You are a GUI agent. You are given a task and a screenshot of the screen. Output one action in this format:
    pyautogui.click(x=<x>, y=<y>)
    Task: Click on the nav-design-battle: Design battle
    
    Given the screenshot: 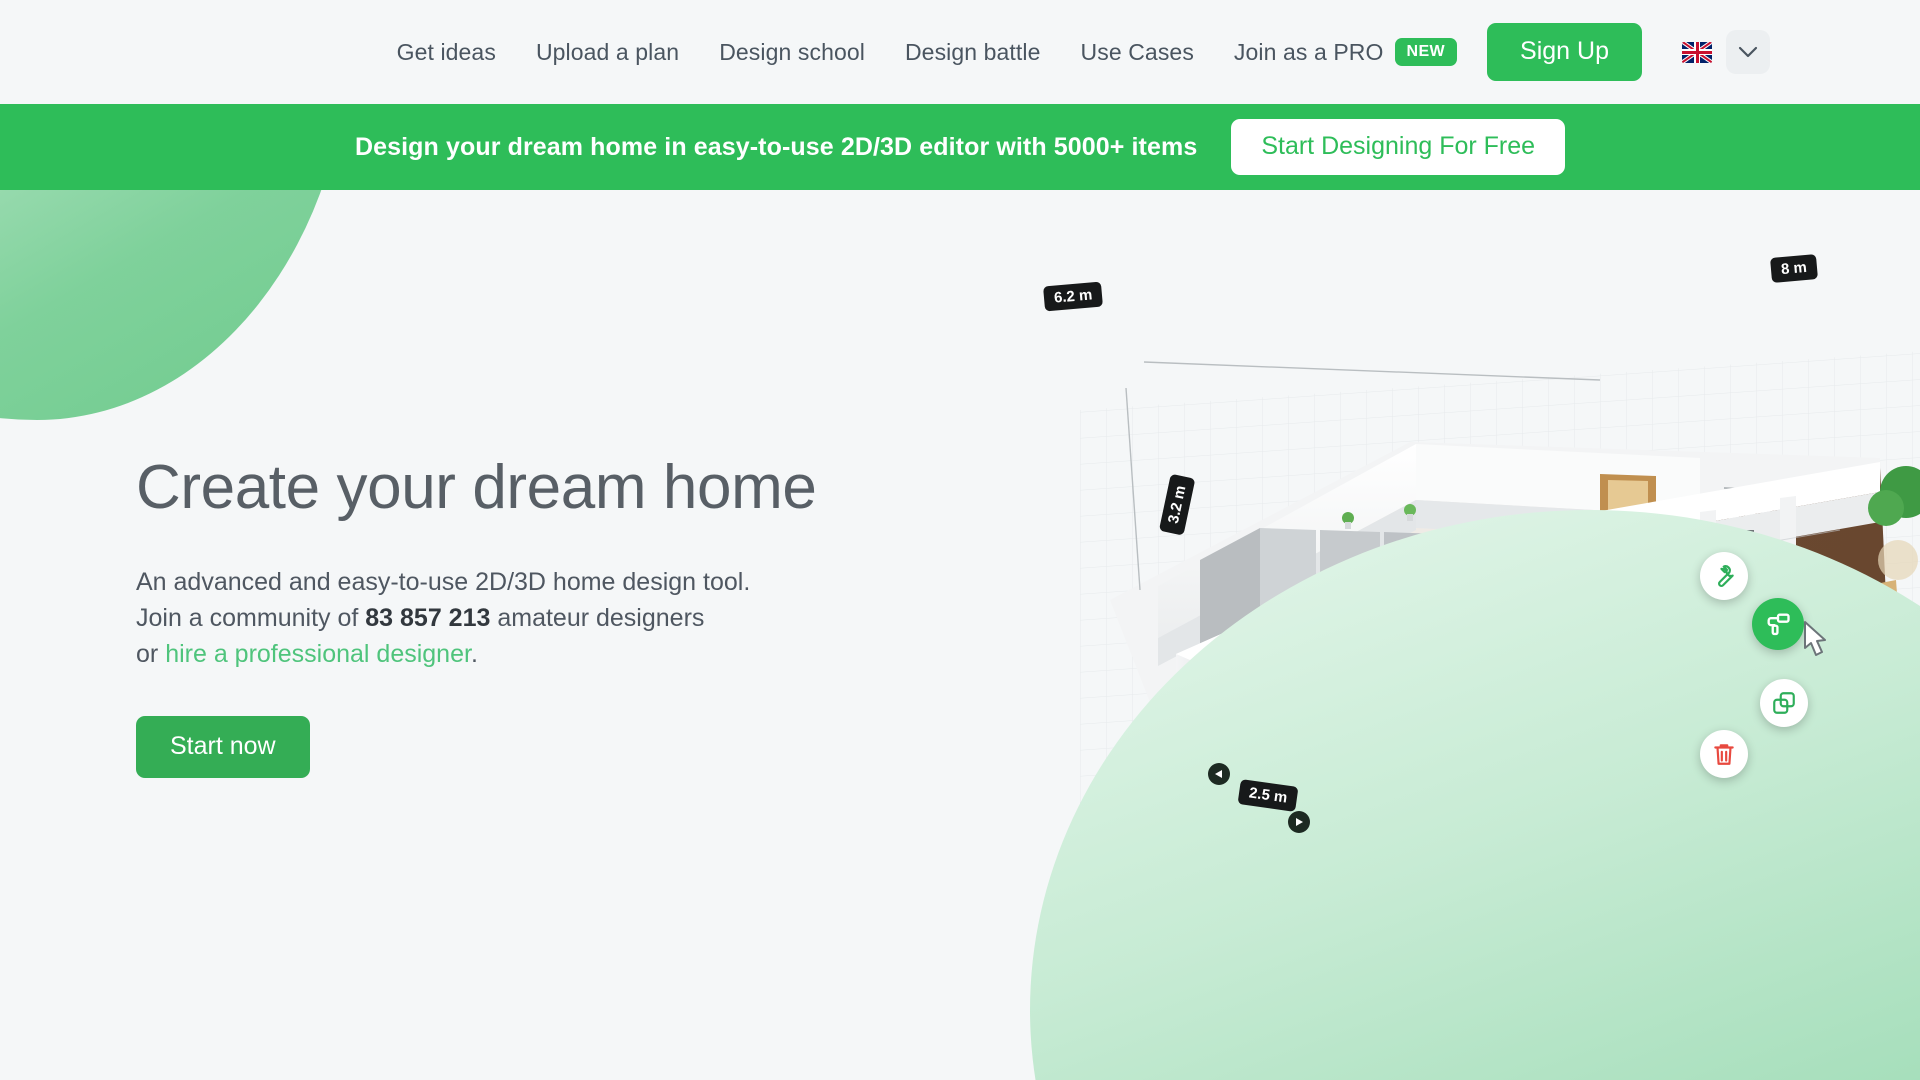 What is the action you would take?
    pyautogui.click(x=973, y=52)
    